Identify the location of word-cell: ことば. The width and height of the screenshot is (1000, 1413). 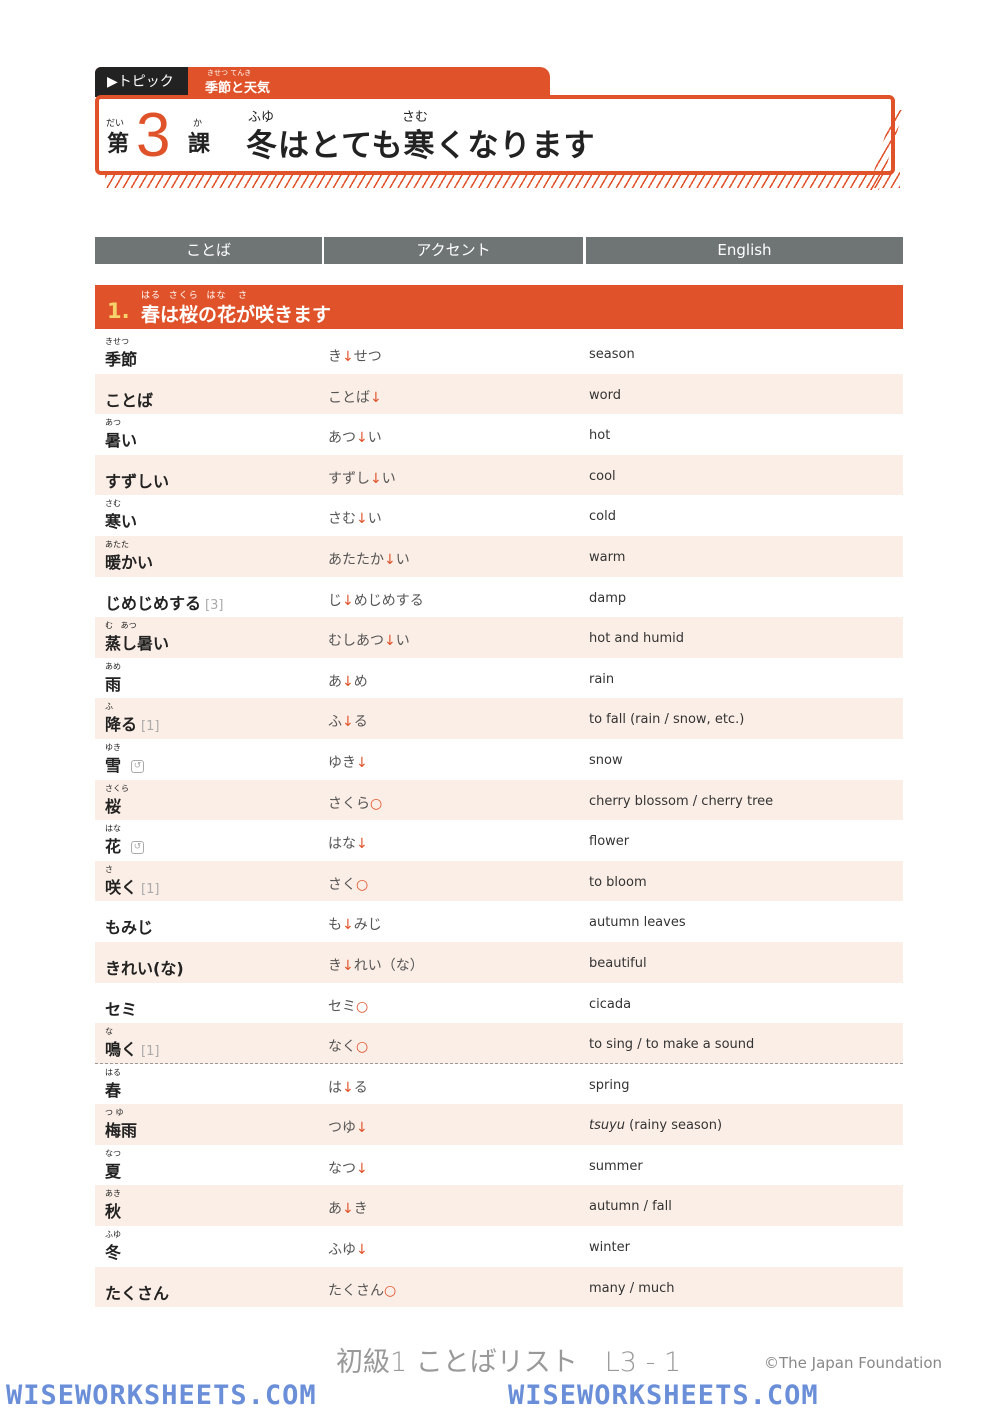
(129, 399).